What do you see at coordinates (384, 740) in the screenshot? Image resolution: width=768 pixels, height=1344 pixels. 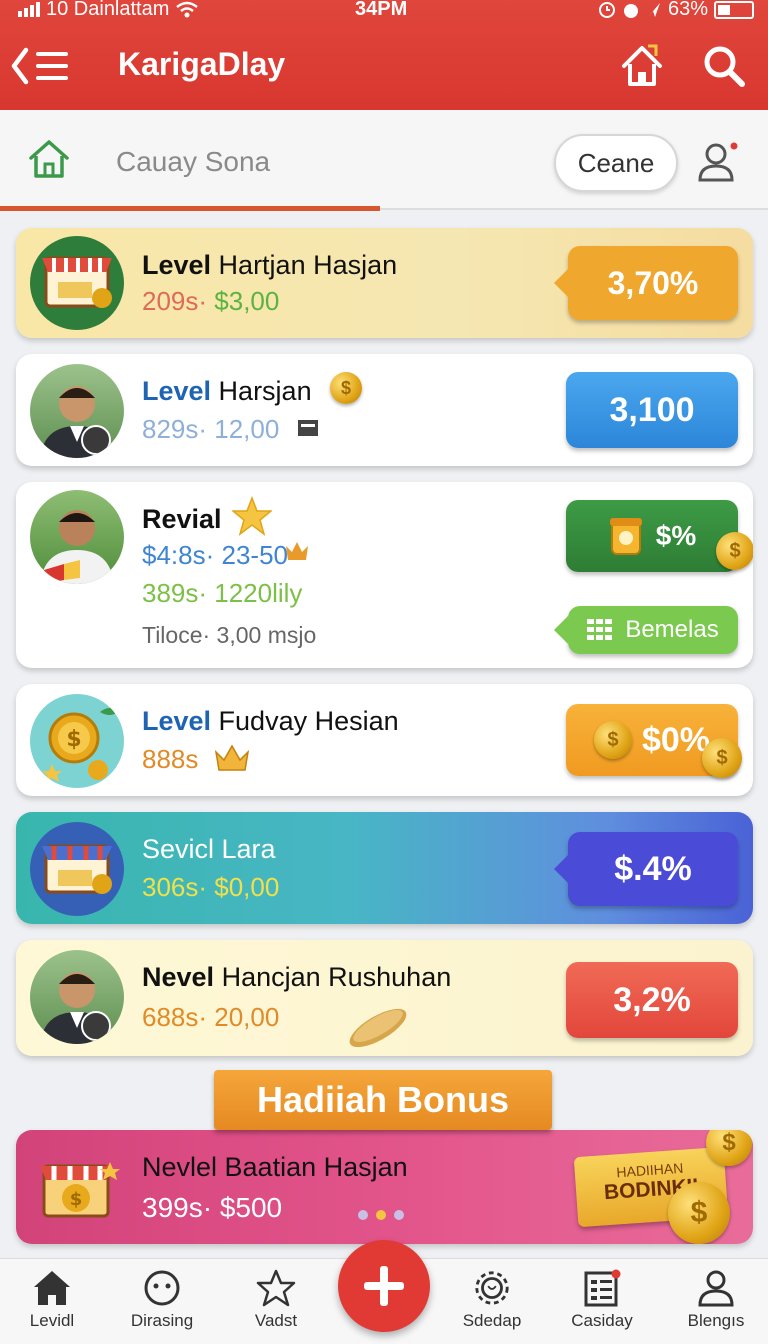 I see `list-item: $ Level Fudvay Hesian 888s $ $0% $` at bounding box center [384, 740].